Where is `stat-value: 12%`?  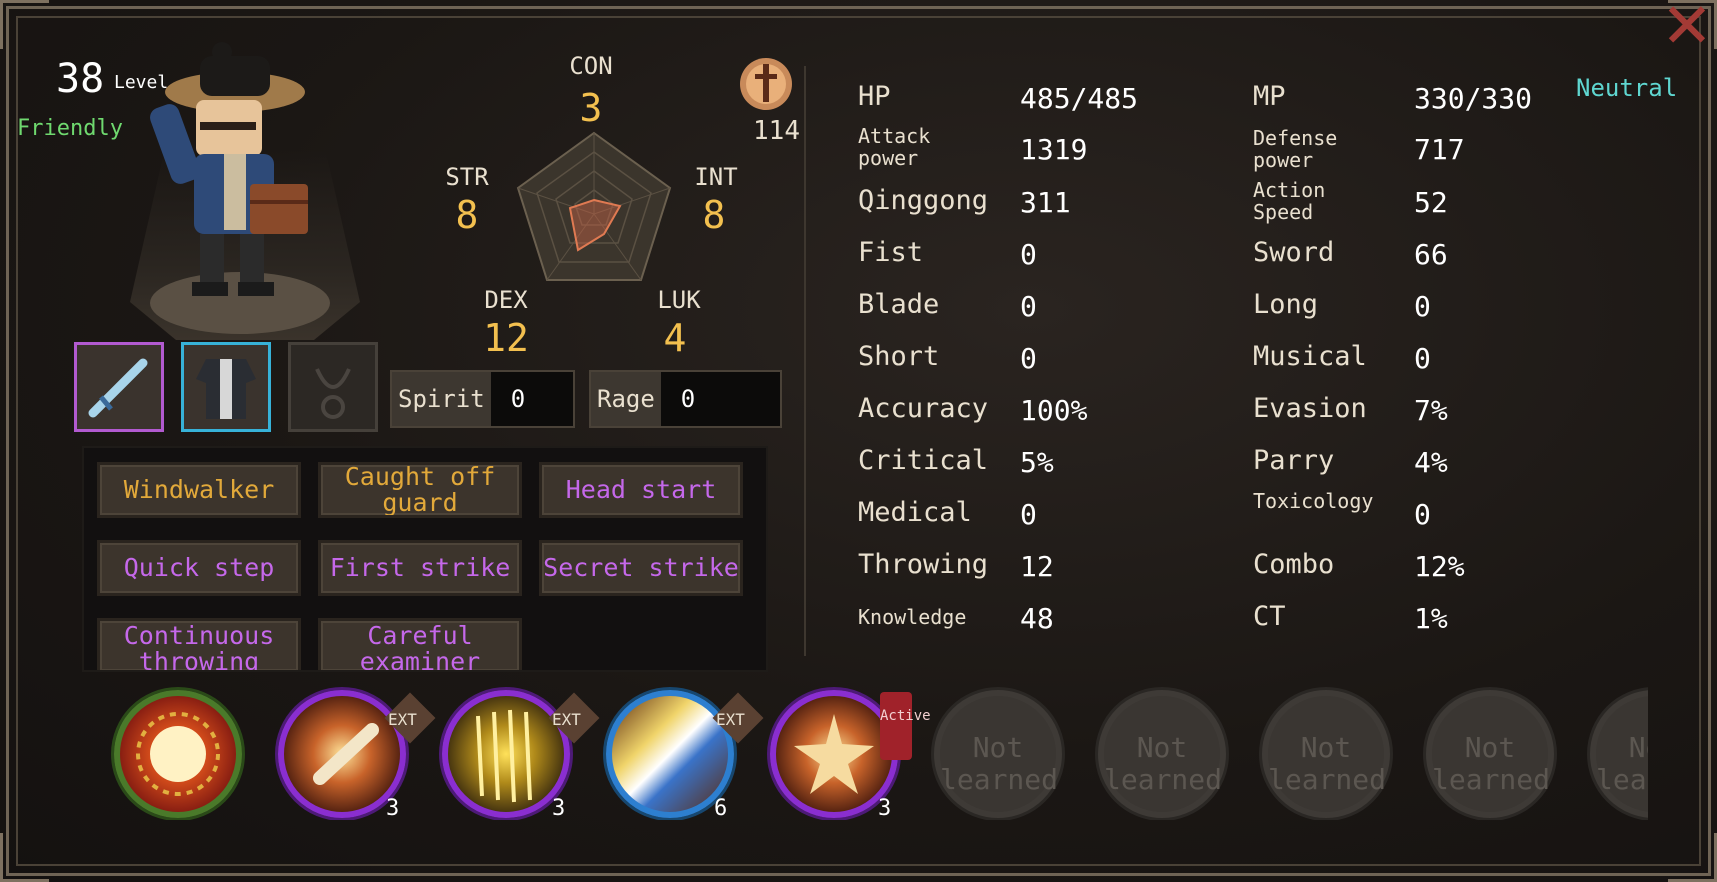
stat-value: 12% is located at coordinates (1439, 566).